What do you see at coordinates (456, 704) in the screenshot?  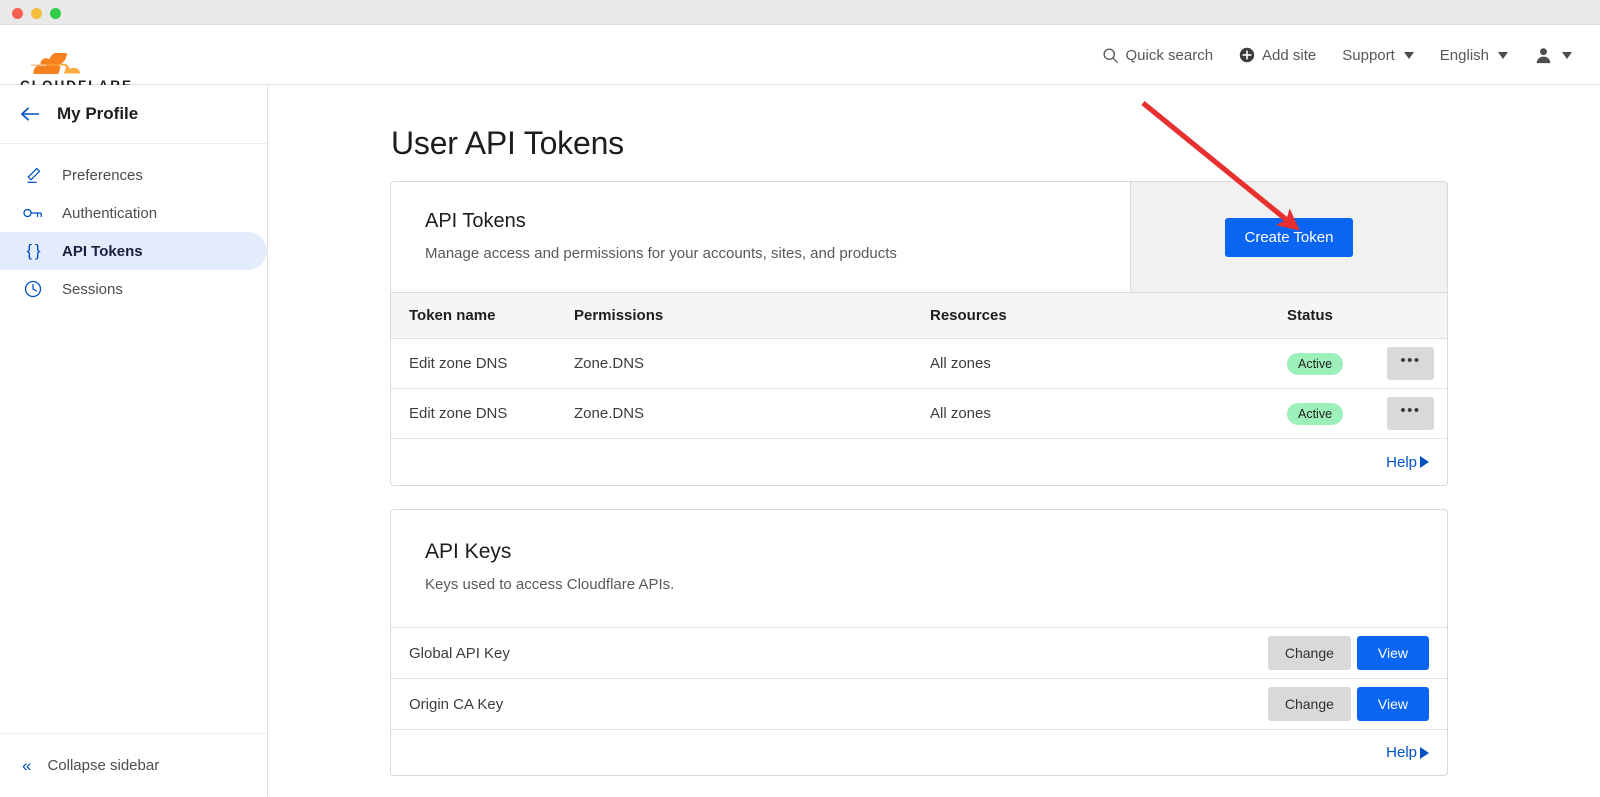 I see `api-key-name: Origin CA Key` at bounding box center [456, 704].